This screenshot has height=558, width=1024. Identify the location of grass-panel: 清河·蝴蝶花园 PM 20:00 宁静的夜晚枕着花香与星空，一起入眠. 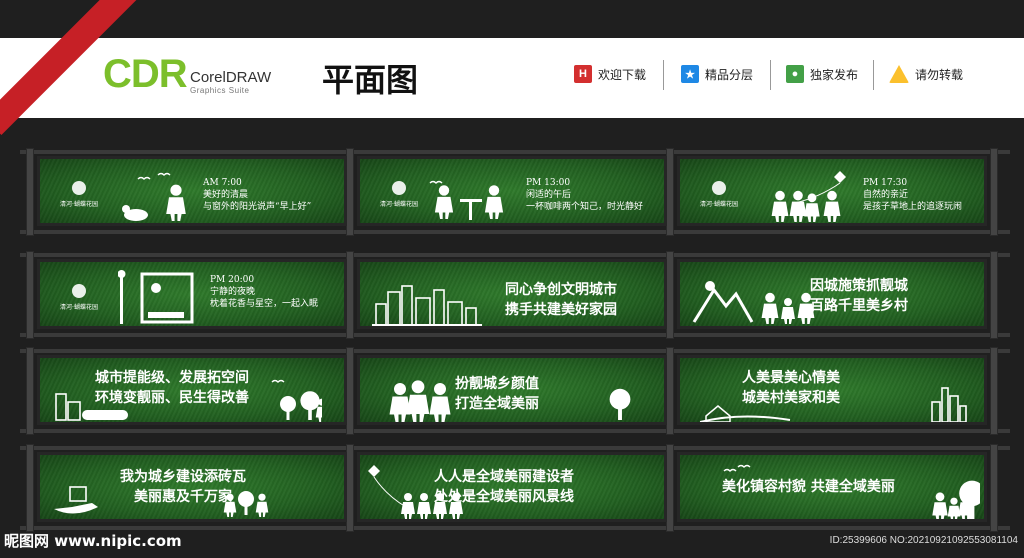
(192, 294).